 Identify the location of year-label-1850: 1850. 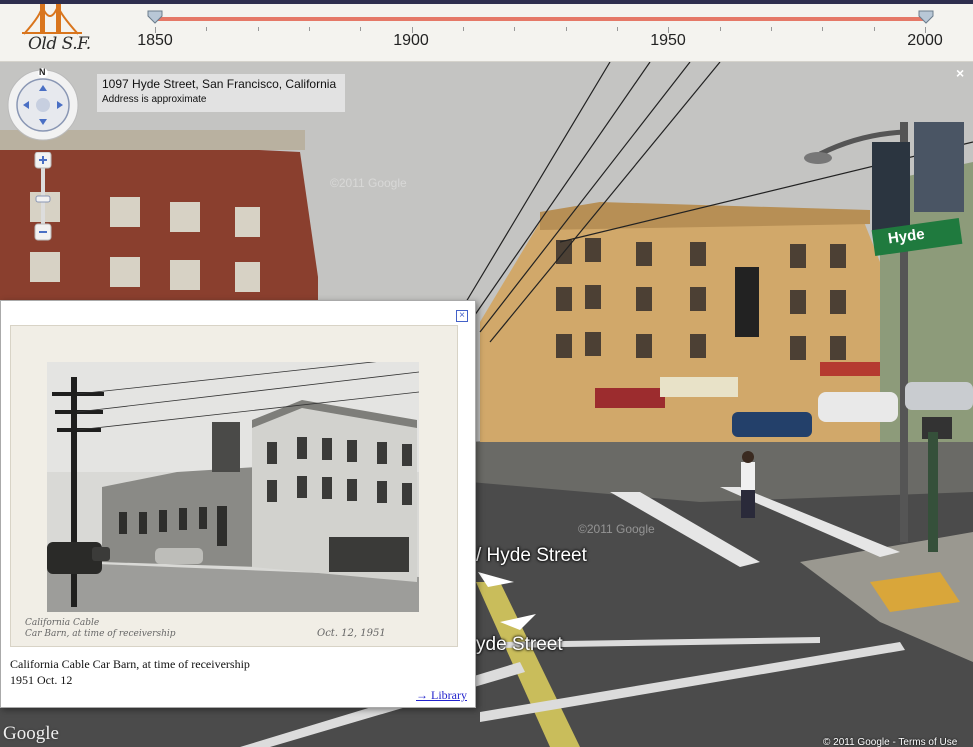
(155, 40).